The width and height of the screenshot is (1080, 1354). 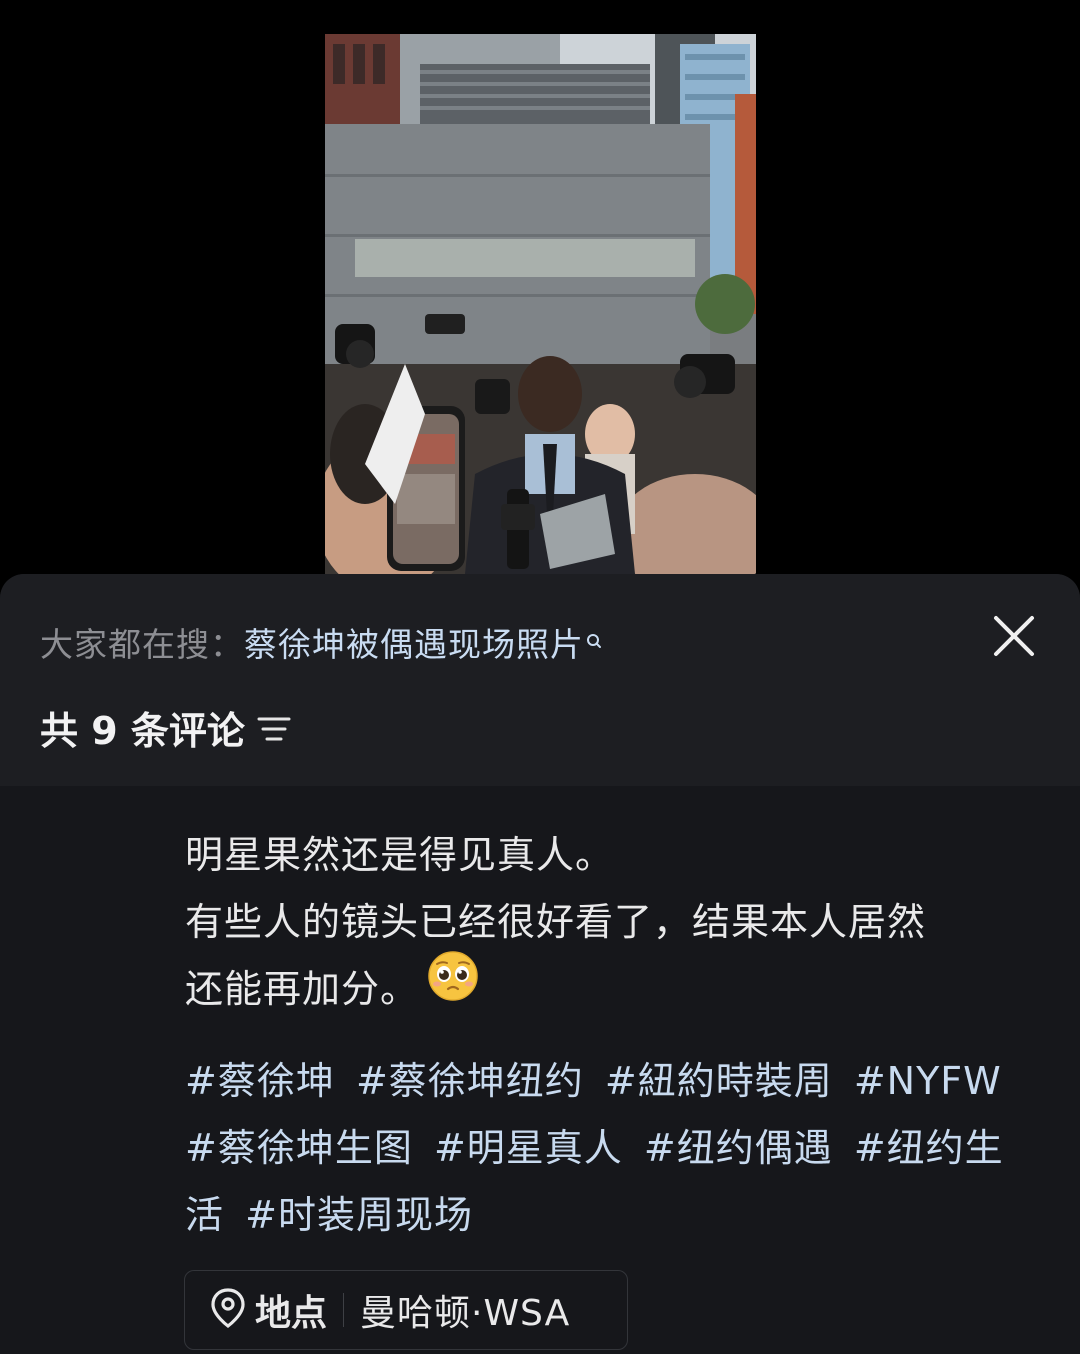 I want to click on hashtag-link: #NYFW, so click(x=928, y=1081).